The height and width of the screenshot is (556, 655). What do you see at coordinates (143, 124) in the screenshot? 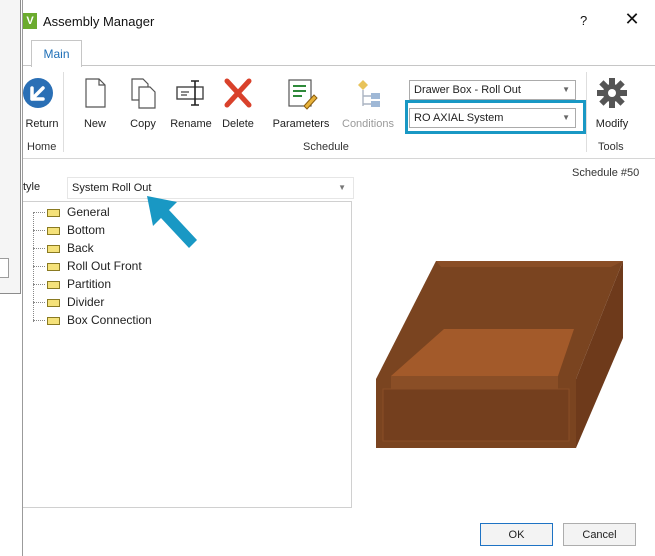
I see `copy-label: Copy` at bounding box center [143, 124].